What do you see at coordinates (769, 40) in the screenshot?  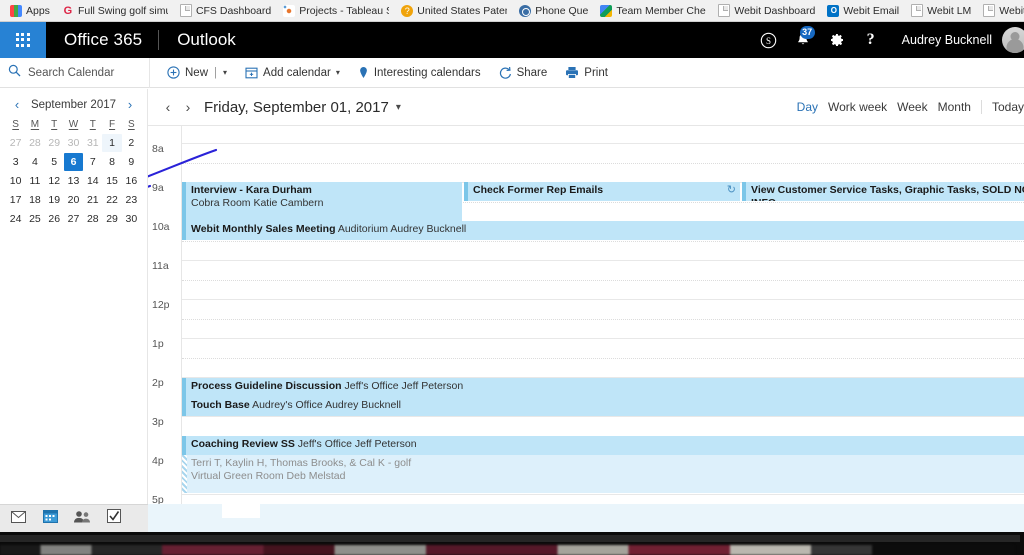 I see `skype-icon: S` at bounding box center [769, 40].